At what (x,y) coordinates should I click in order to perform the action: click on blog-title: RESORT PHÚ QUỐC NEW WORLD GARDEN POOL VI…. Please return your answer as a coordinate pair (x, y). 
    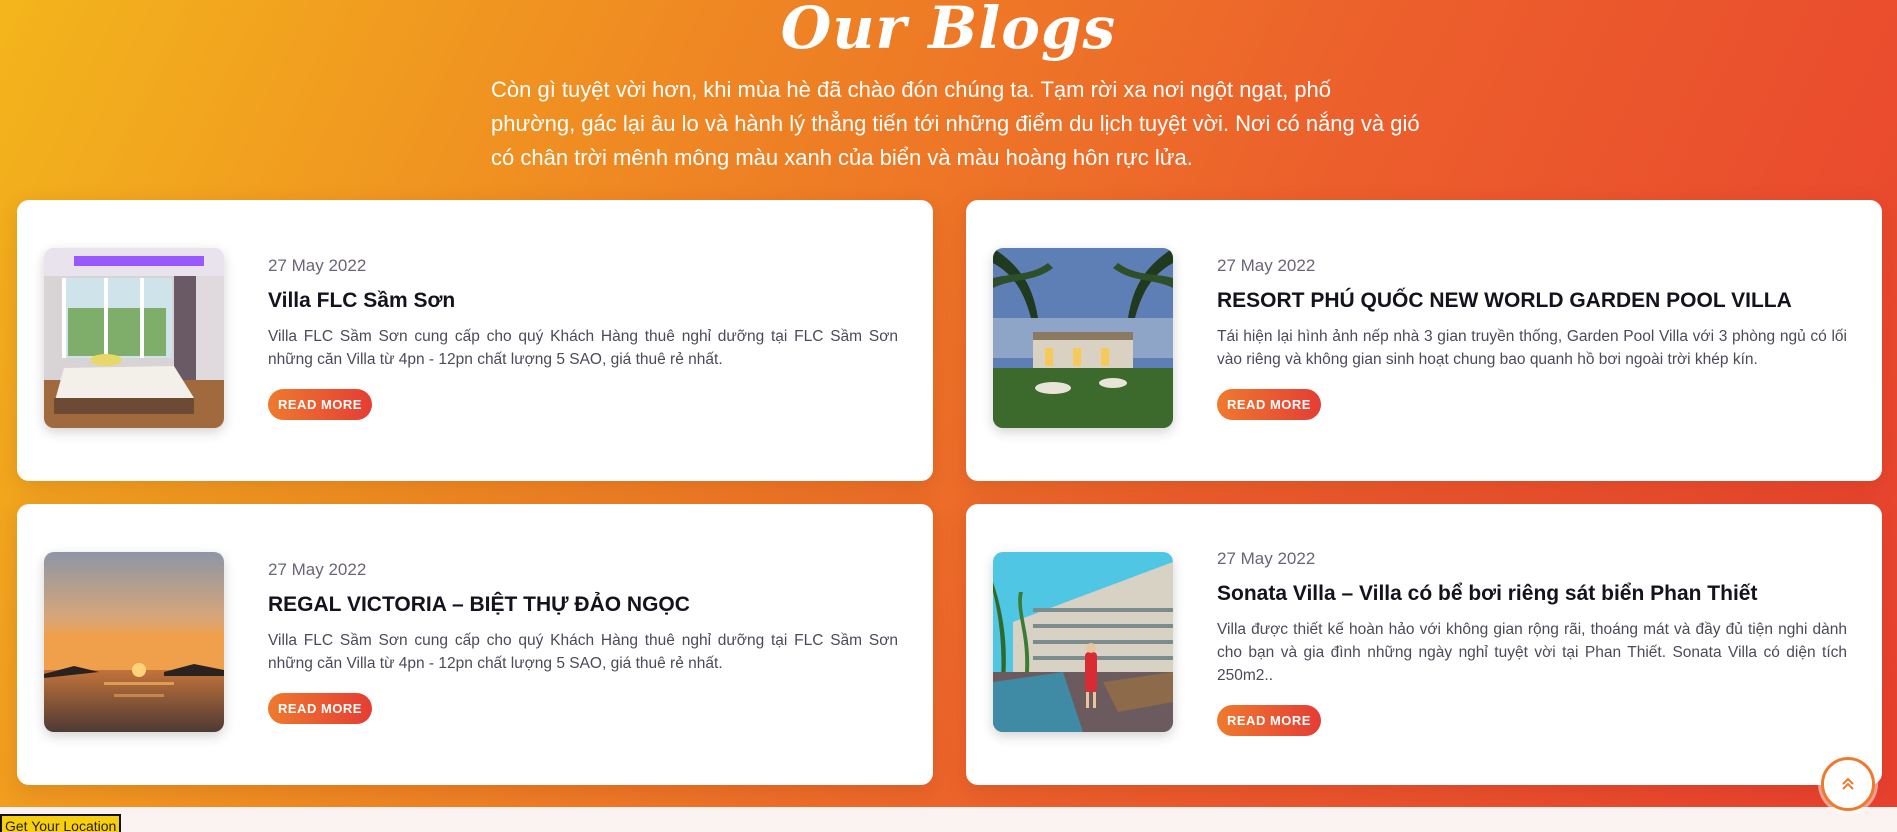
    Looking at the image, I should click on (1532, 301).